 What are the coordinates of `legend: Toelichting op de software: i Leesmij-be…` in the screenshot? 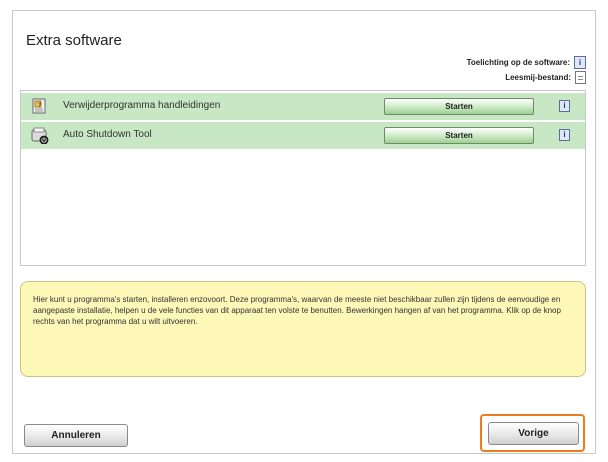 It's located at (471, 70).